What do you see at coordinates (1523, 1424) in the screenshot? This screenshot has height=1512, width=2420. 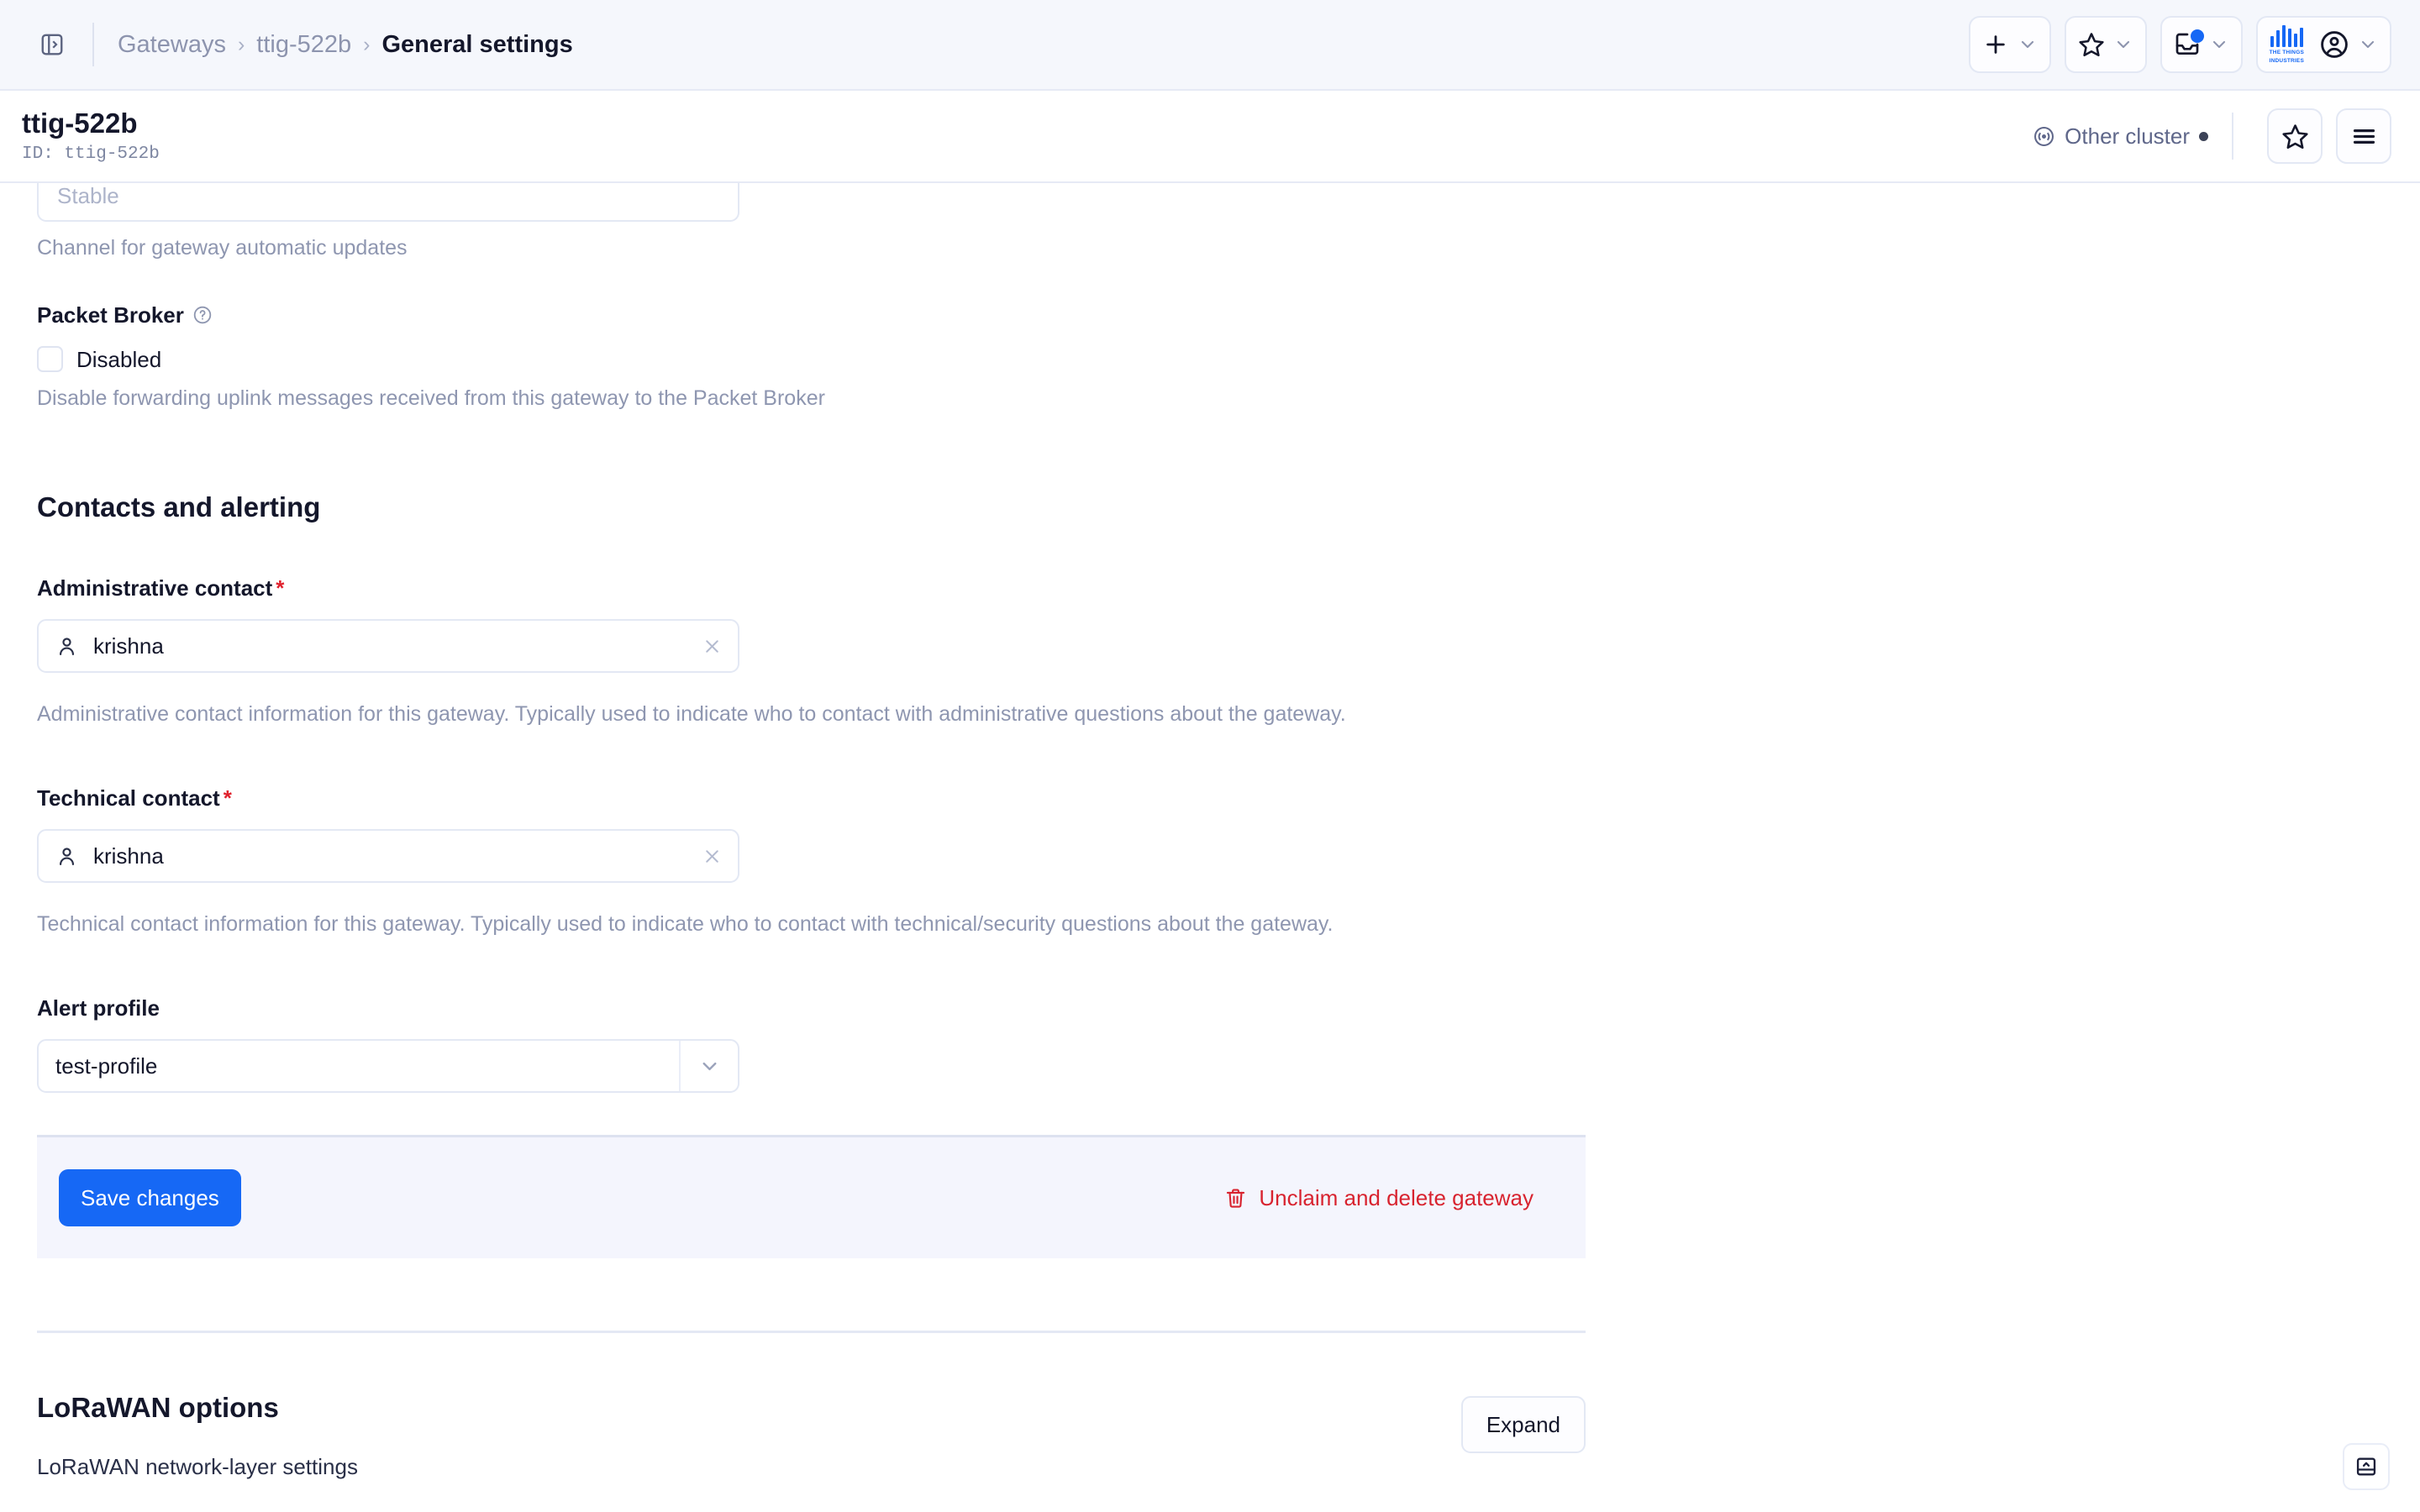 I see `lorawan-expand-button: Expand` at bounding box center [1523, 1424].